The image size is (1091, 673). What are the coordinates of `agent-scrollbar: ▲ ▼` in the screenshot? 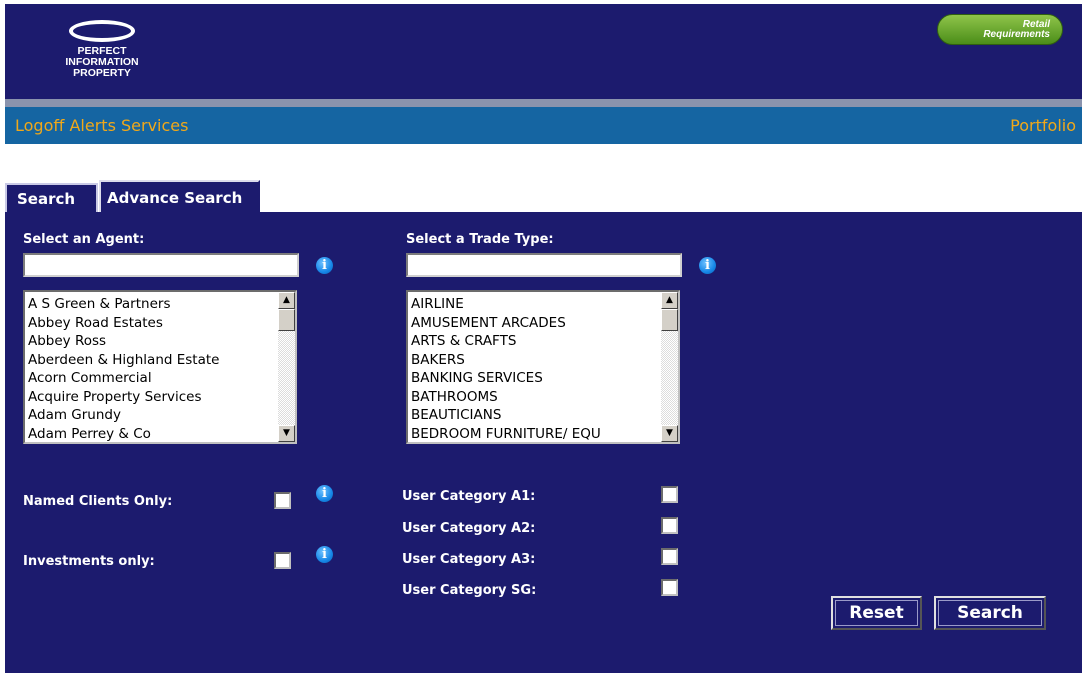 It's located at (286, 367).